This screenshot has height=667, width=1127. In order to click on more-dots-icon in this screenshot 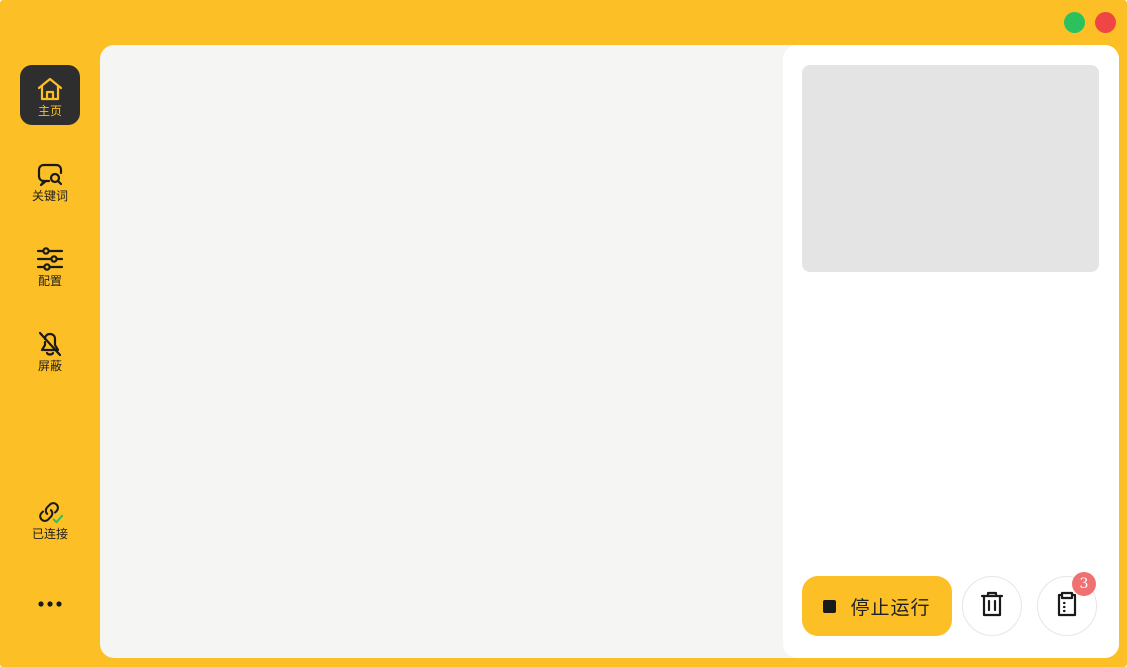, I will do `click(50, 602)`.